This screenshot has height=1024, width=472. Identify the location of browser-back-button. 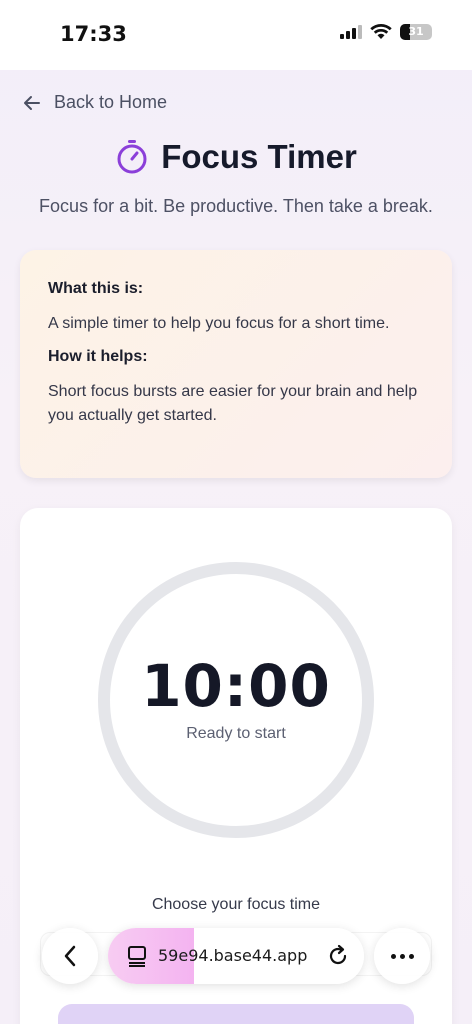
(70, 956).